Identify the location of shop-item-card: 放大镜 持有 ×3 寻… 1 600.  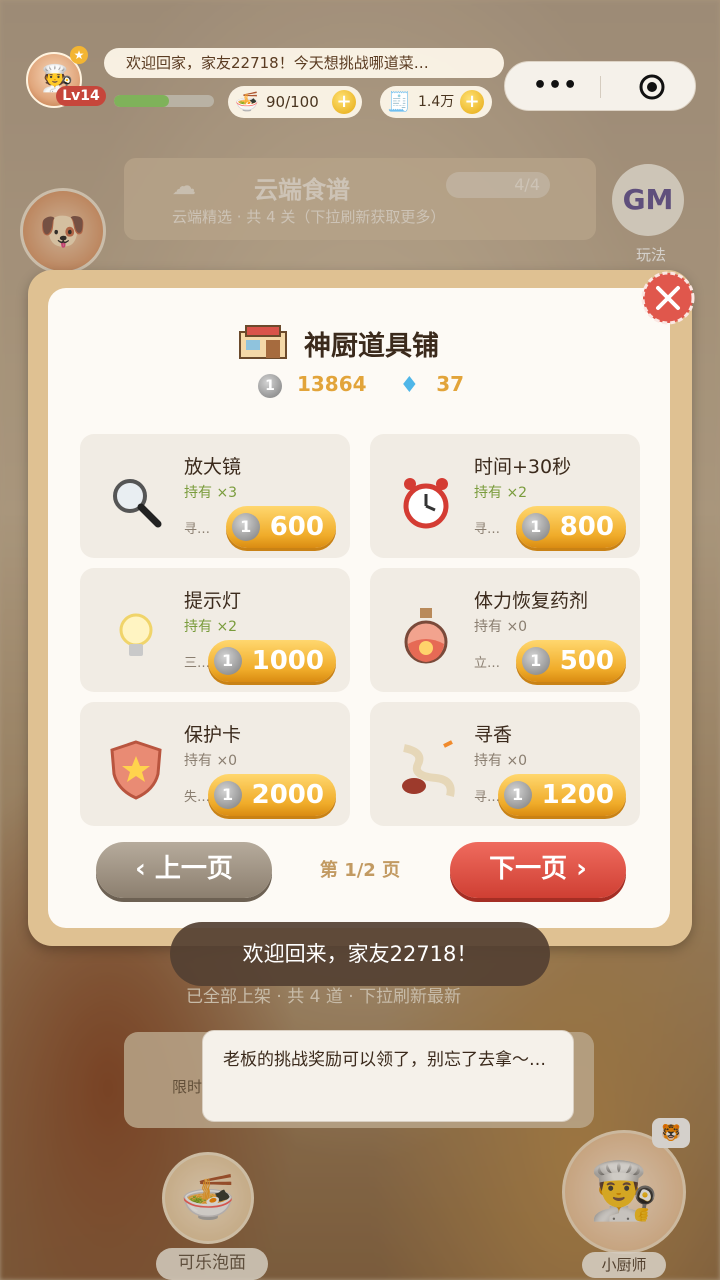
(215, 496).